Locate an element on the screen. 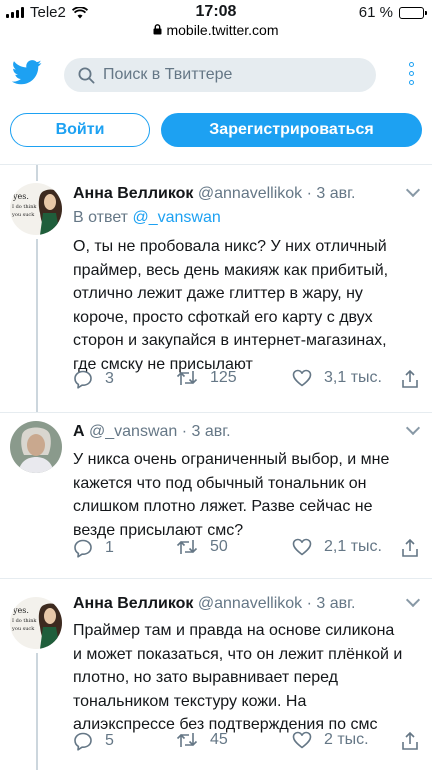 The height and width of the screenshot is (770, 432). reply-count: 1 is located at coordinates (109, 547).